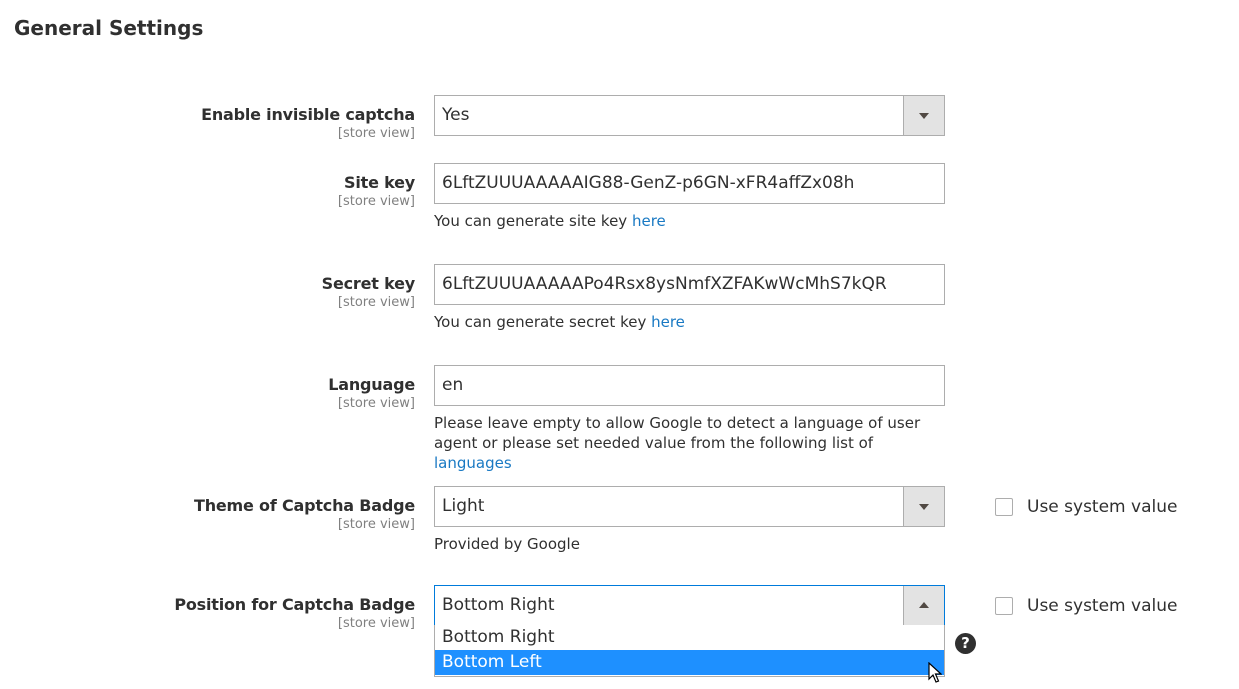  I want to click on position-options-list: Bottom Right Bottom Left, so click(689, 651).